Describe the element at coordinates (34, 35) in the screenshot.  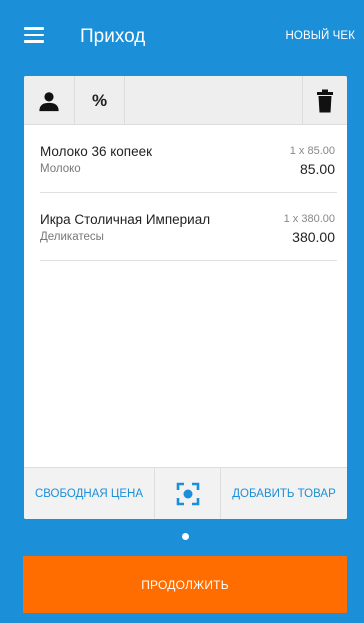
I see `menu-icon` at that location.